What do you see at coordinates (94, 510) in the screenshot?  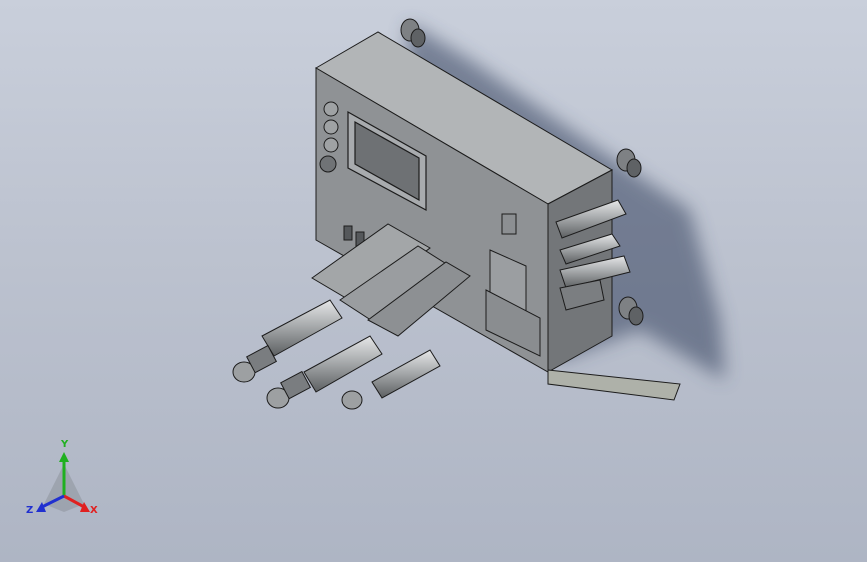 I see `triad-x-label: X` at bounding box center [94, 510].